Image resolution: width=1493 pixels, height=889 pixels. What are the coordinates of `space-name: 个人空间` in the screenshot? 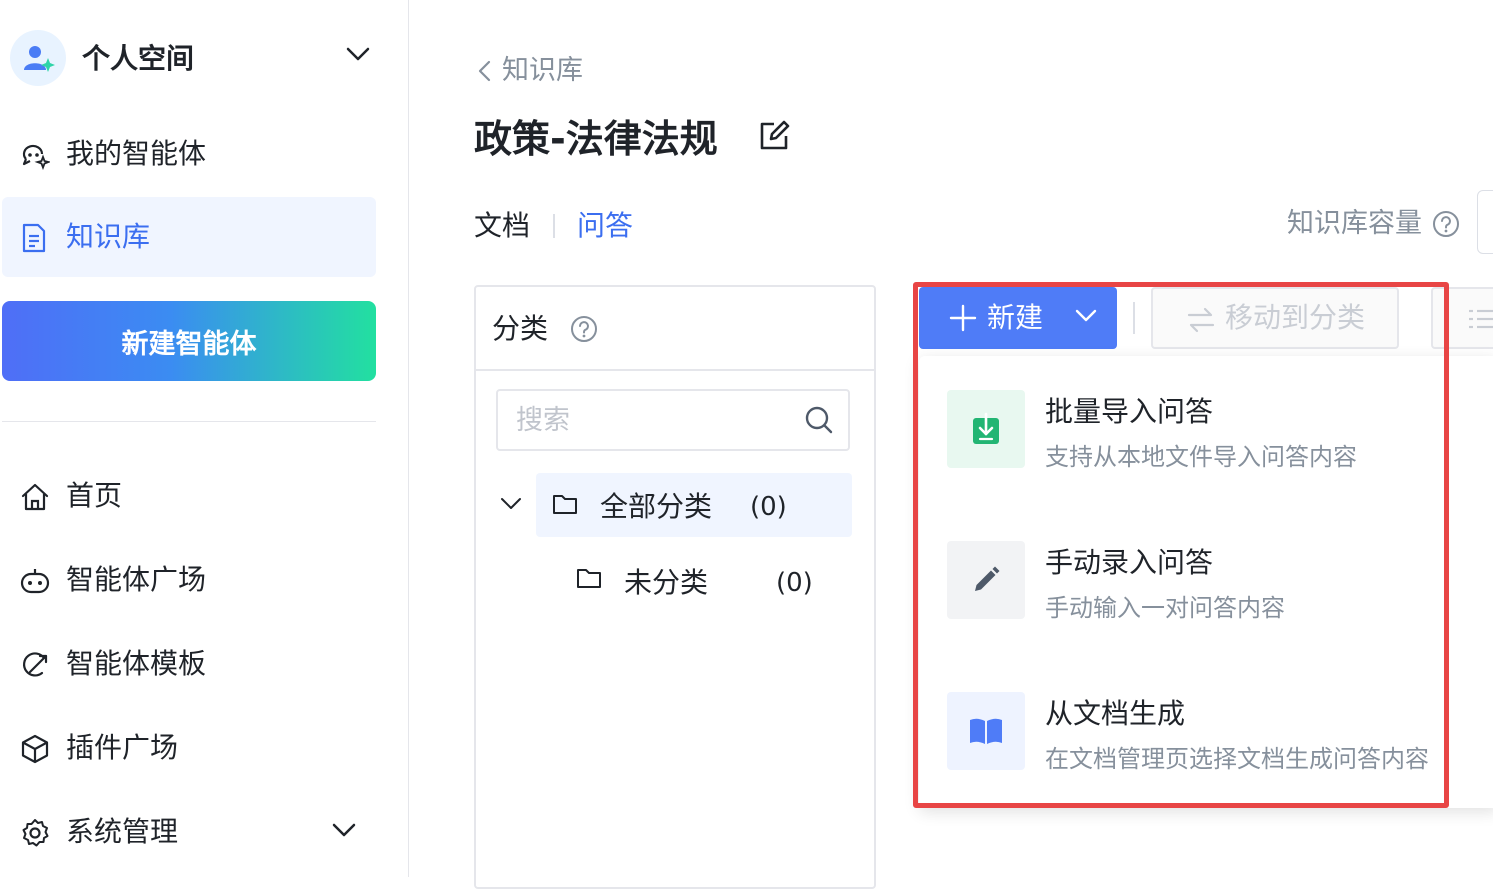 It's located at (138, 59).